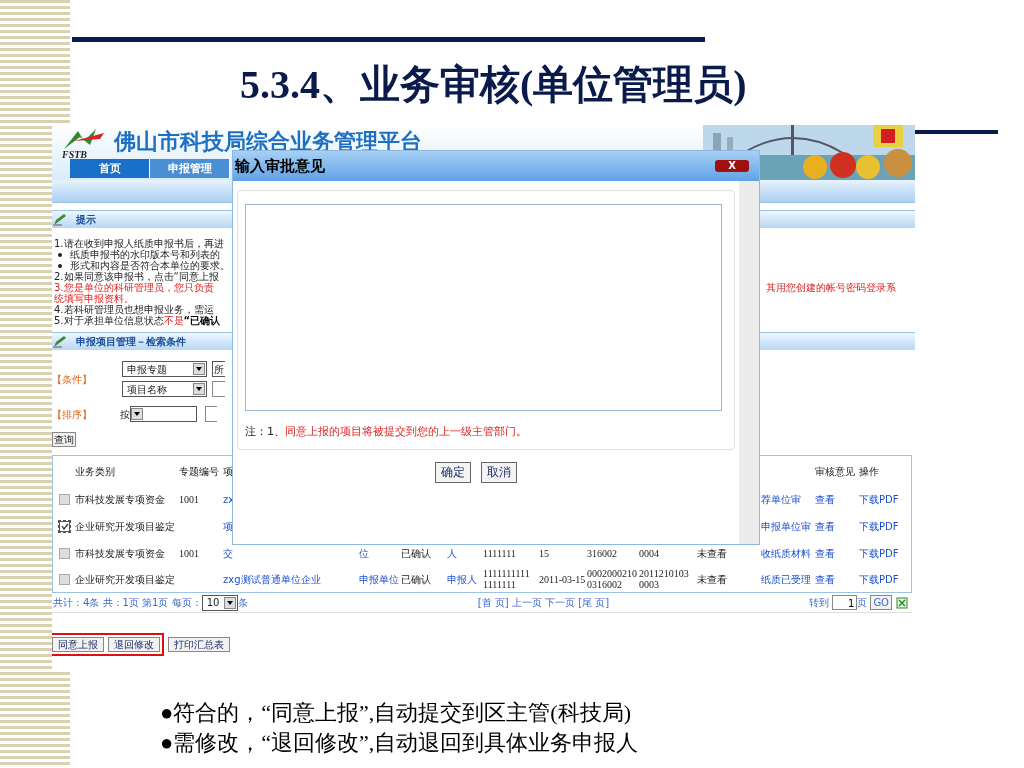 The height and width of the screenshot is (768, 1024). I want to click on tip-text: 5.对于承担单位信息状态不是“已确认, so click(137, 320).